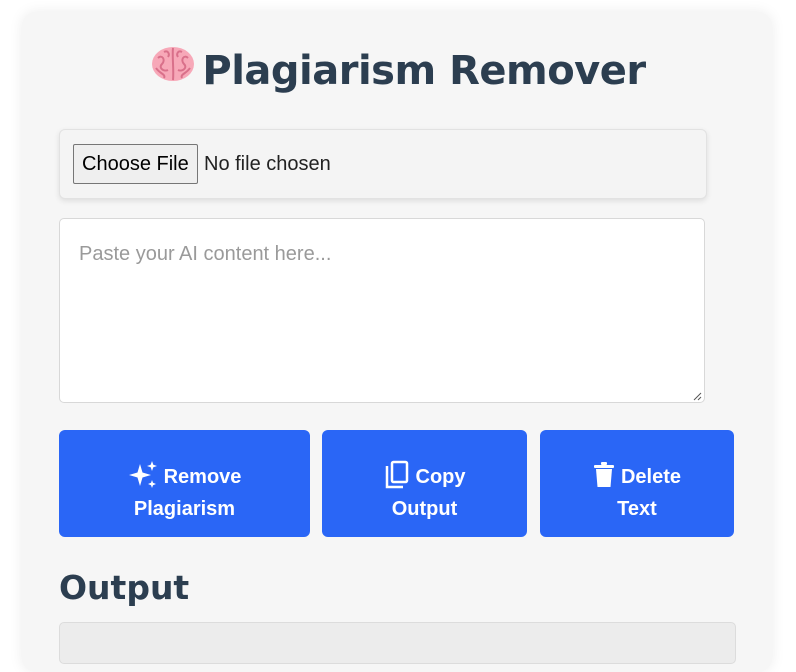 Image resolution: width=796 pixels, height=672 pixels. I want to click on delete-text-button: Delete Text, so click(637, 483).